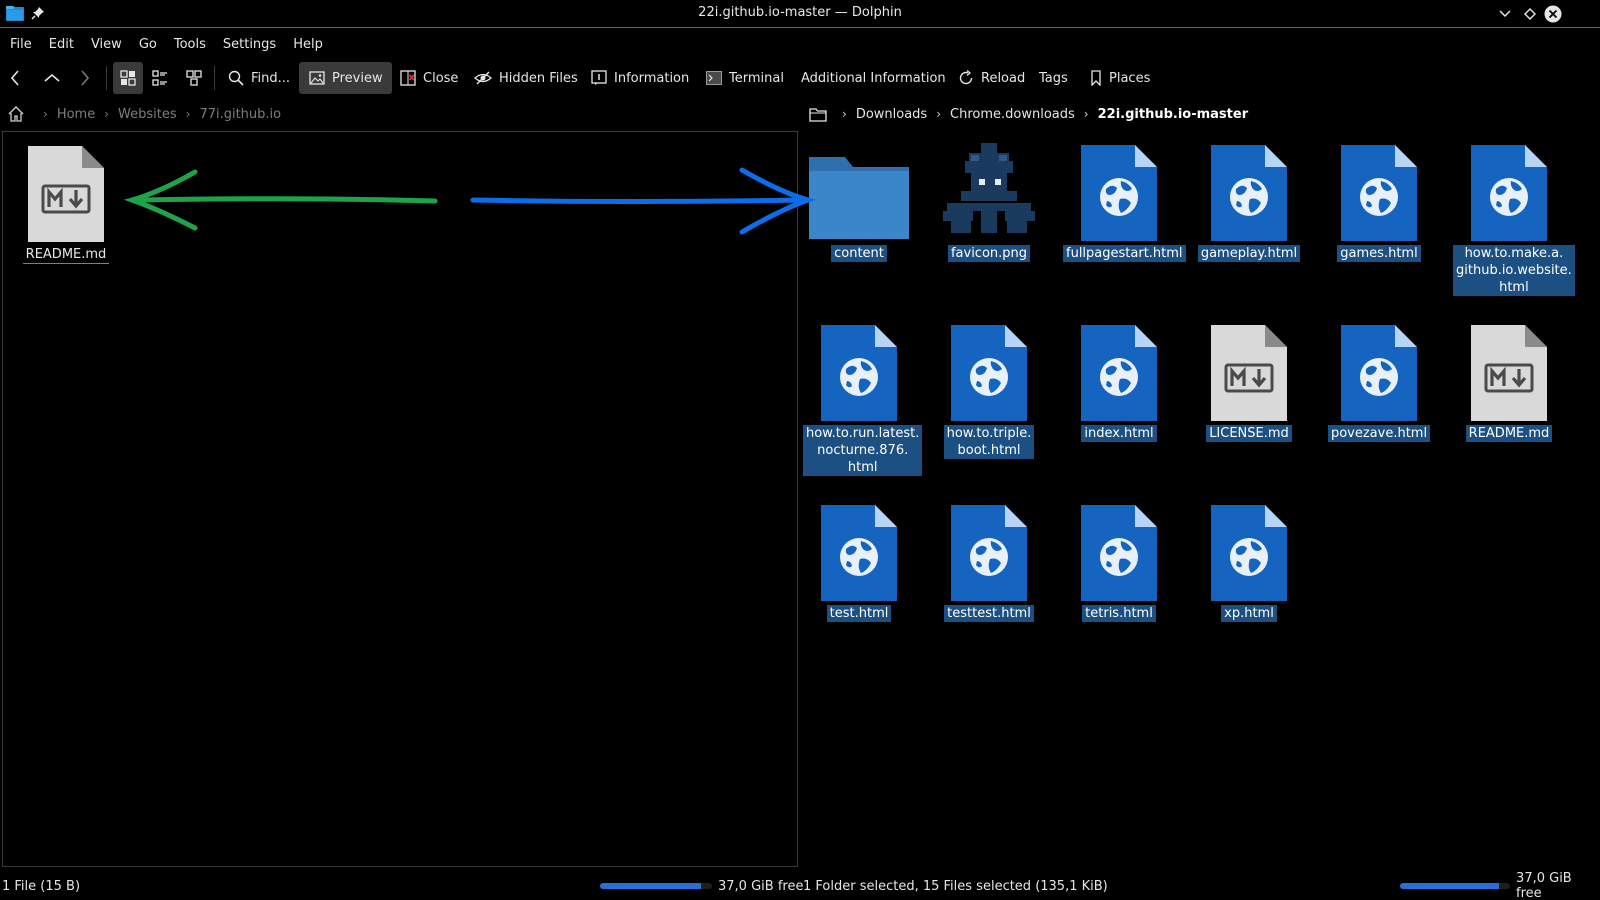 The width and height of the screenshot is (1600, 900). What do you see at coordinates (859, 253) in the screenshot?
I see `file-name: content` at bounding box center [859, 253].